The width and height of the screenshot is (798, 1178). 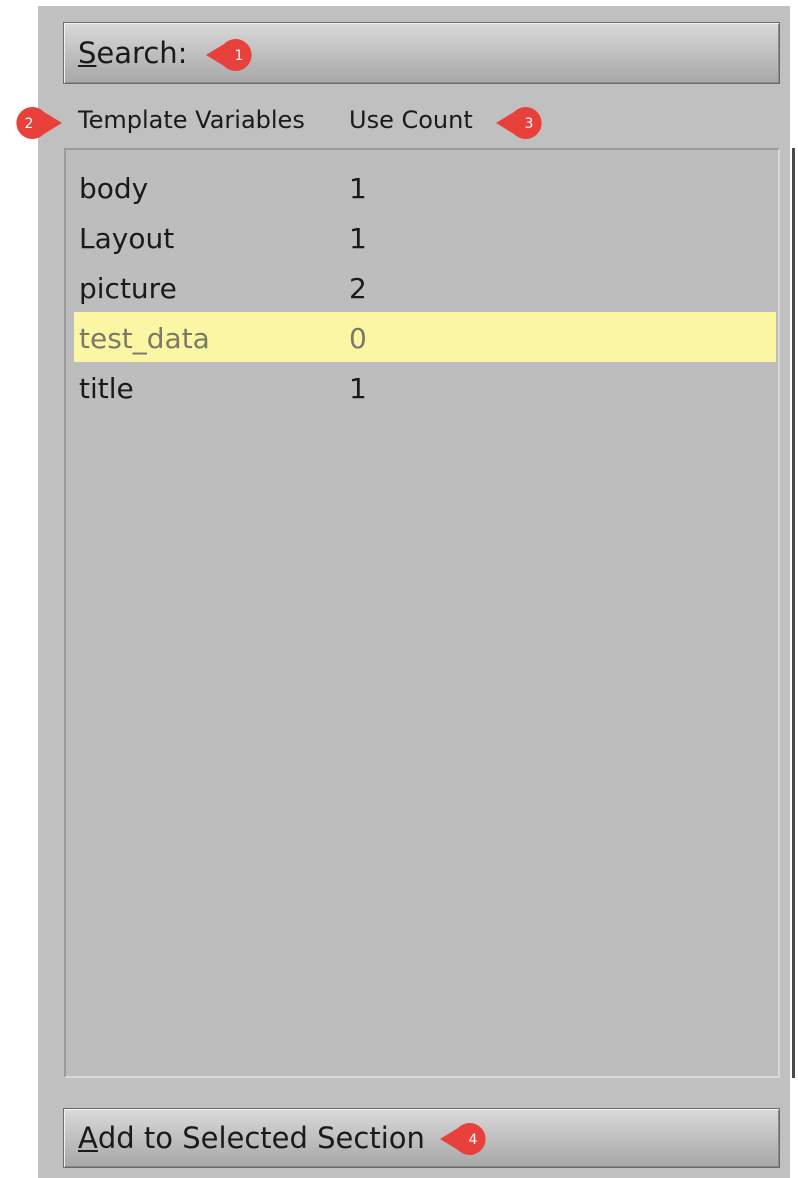 I want to click on callout-badge-4: 4, so click(x=463, y=1139).